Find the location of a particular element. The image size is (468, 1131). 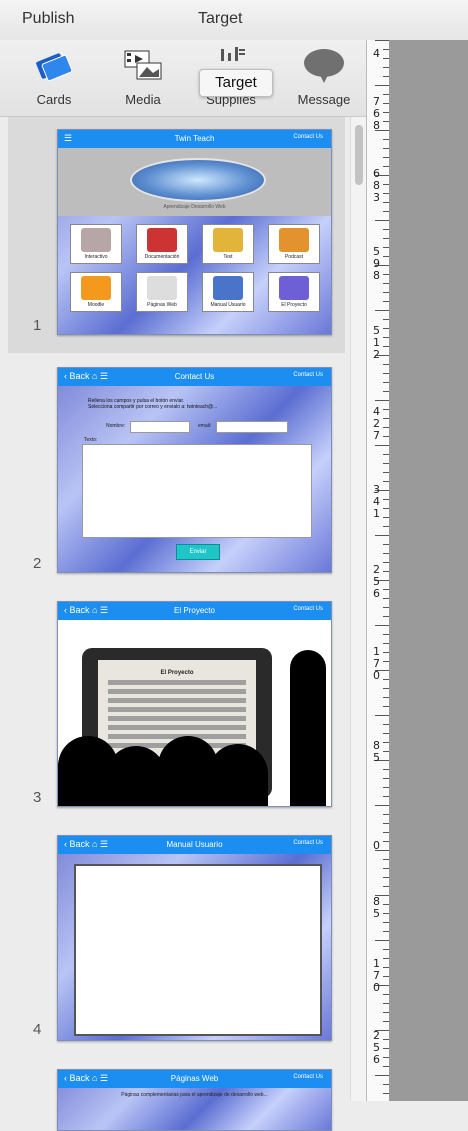

card-interactivo: Interactivo is located at coordinates (96, 244).